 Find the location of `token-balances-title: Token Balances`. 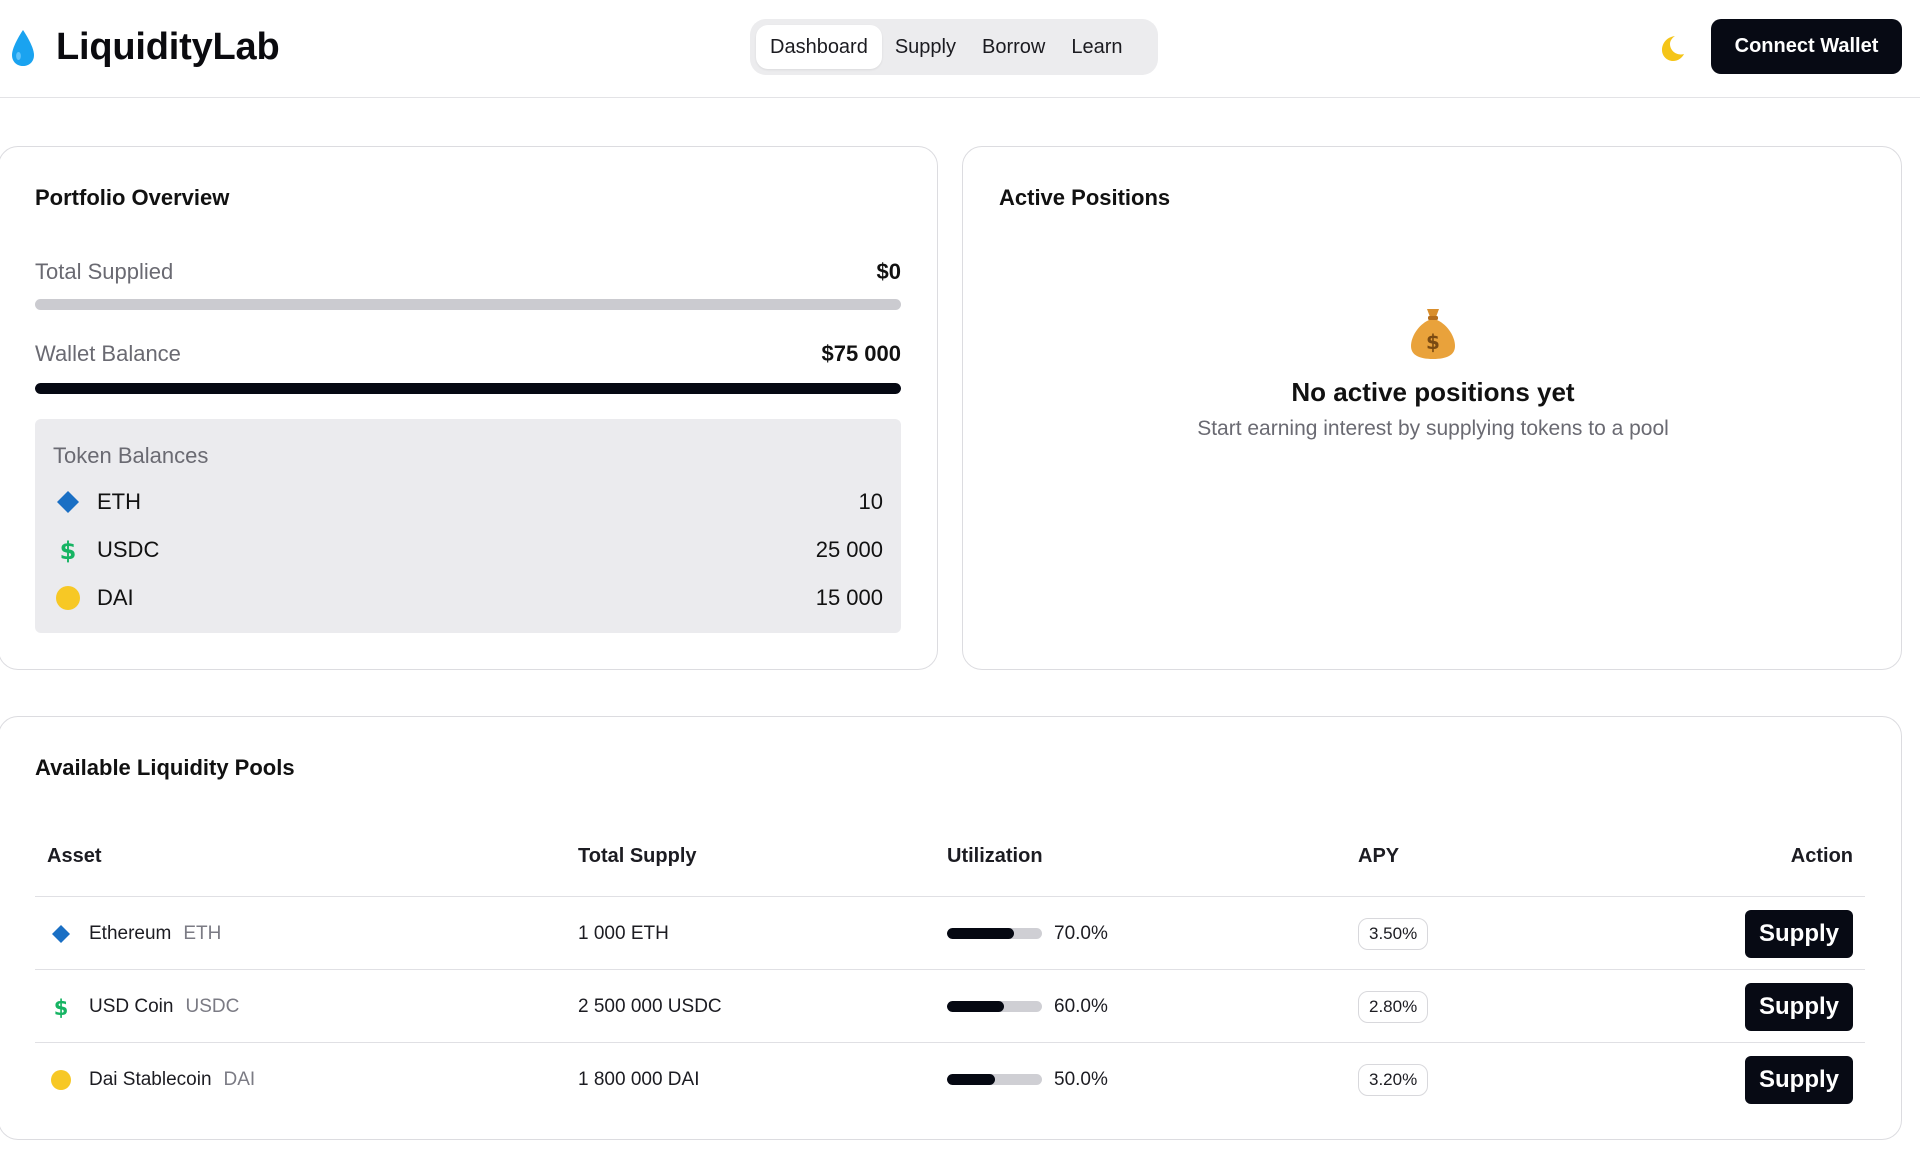

token-balances-title: Token Balances is located at coordinates (131, 455).